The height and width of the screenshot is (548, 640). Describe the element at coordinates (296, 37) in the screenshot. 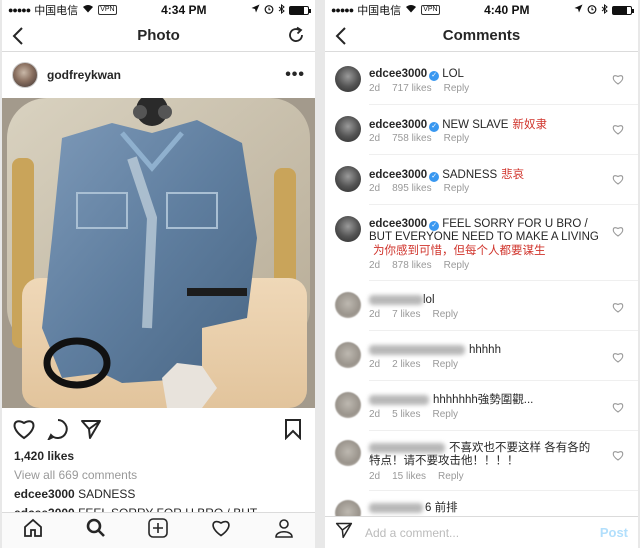

I see `refresh-icon` at that location.